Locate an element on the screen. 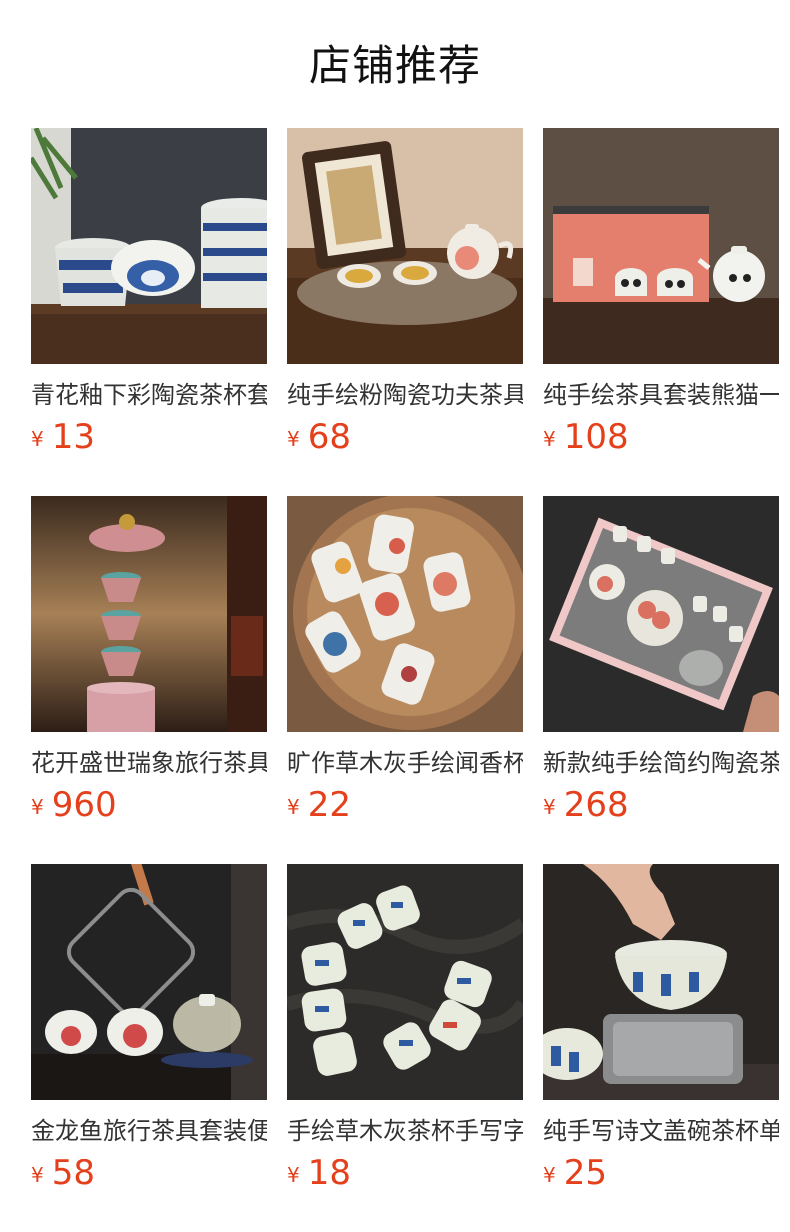  enamel-stacked-cups-image is located at coordinates (149, 614).